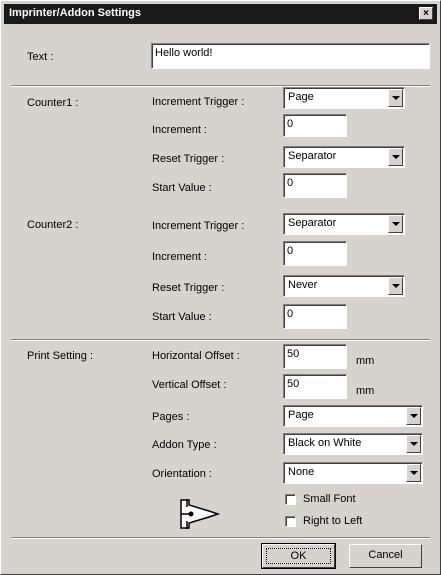 The height and width of the screenshot is (575, 441). Describe the element at coordinates (182, 317) in the screenshot. I see `counter2-start-value-label: Start Value :` at that location.